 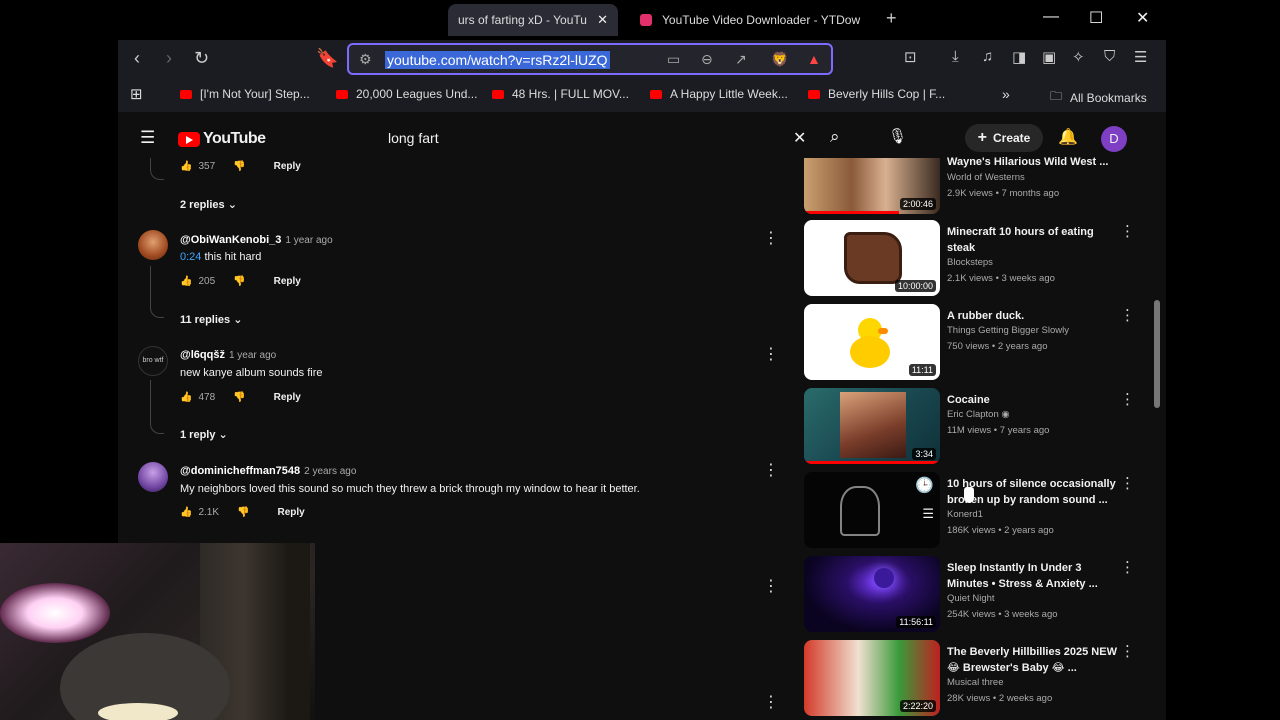 I want to click on site-settings-icon: ⚙, so click(x=365, y=59).